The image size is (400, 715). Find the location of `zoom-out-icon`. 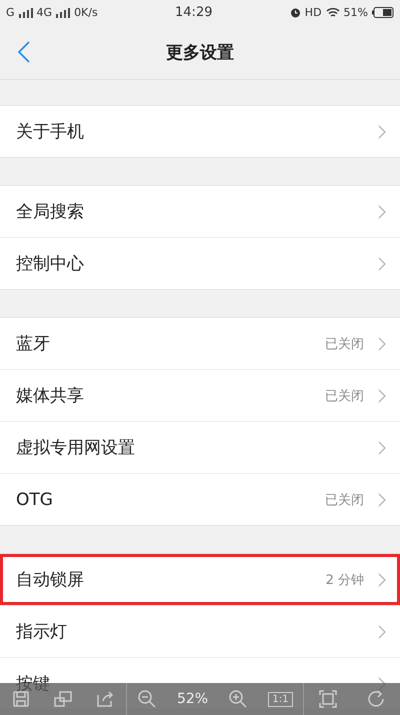

zoom-out-icon is located at coordinates (146, 699).